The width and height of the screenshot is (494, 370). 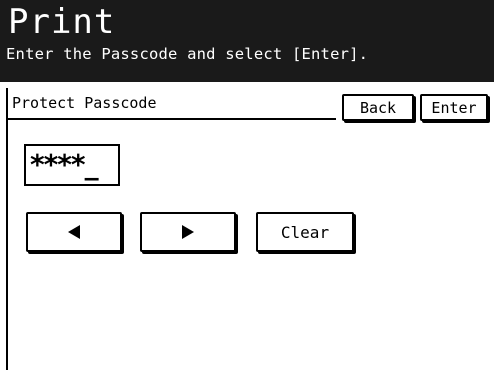 I want to click on cursor-right-button, so click(x=188, y=232).